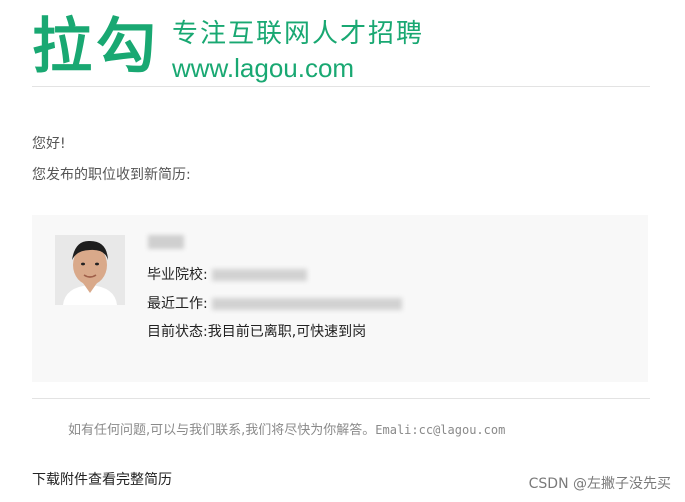 The height and width of the screenshot is (502, 685). Describe the element at coordinates (599, 484) in the screenshot. I see `csdn-watermark: CSDN @左撇子没先买` at that location.